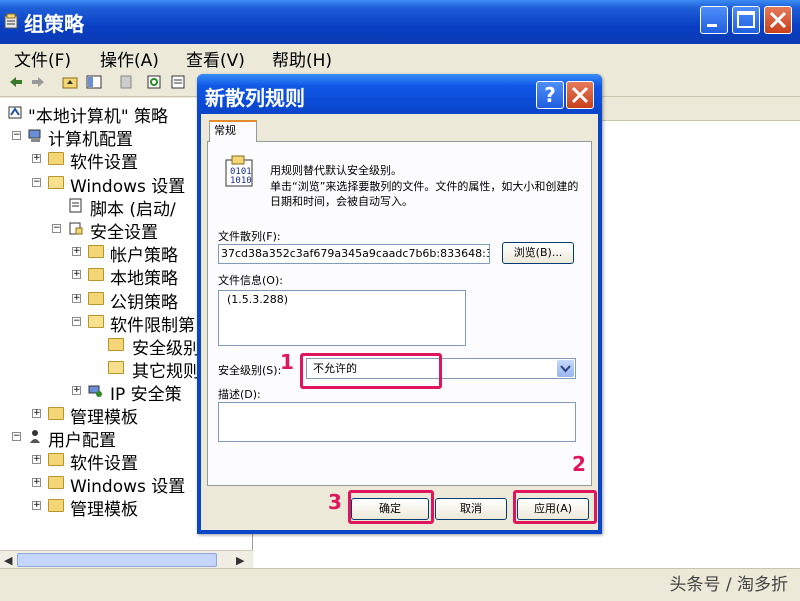 Image resolution: width=800 pixels, height=601 pixels. I want to click on user-icon, so click(35, 436).